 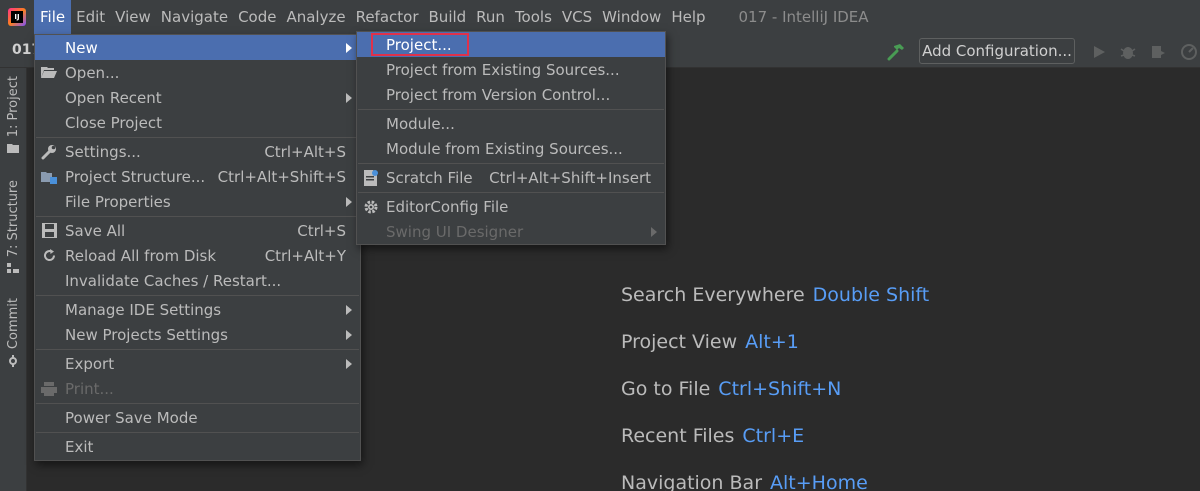 I want to click on tab-project-label: 1: Project, so click(x=13, y=107).